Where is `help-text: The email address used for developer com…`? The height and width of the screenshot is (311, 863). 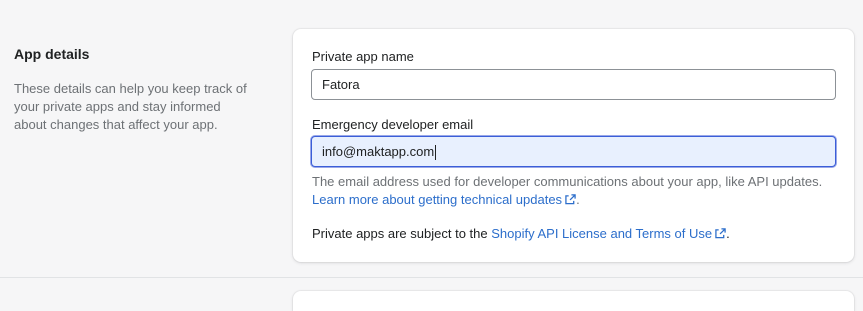 help-text: The email address used for developer com… is located at coordinates (567, 181).